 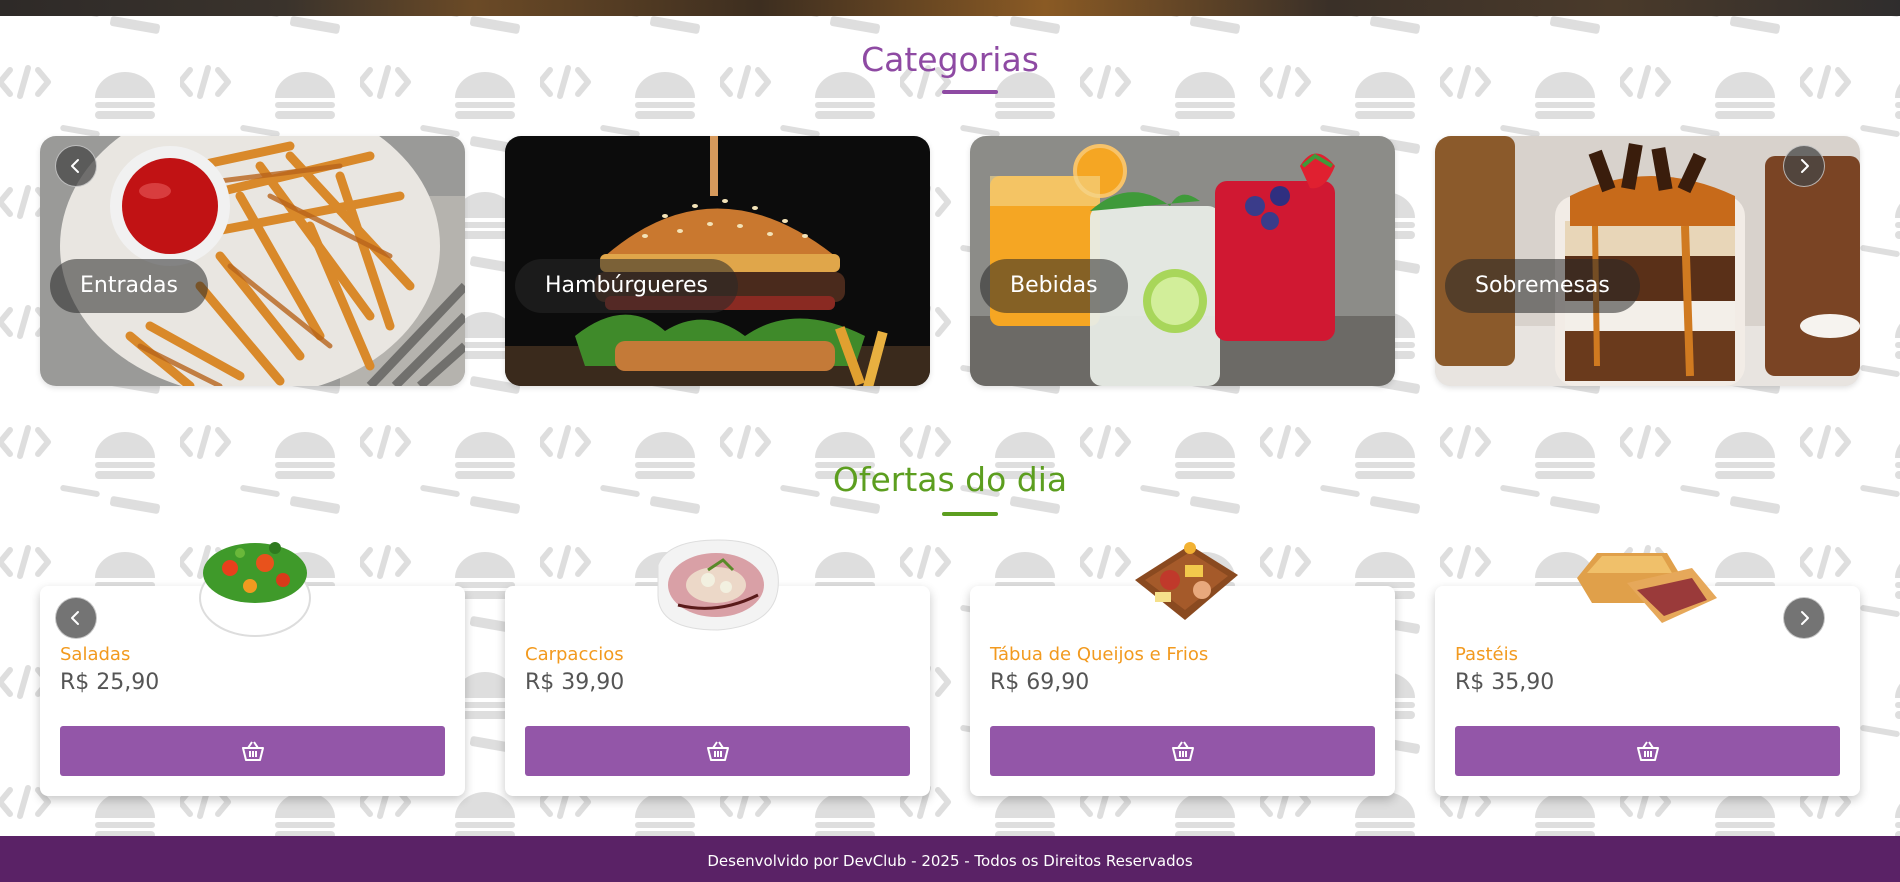 What do you see at coordinates (95, 654) in the screenshot?
I see `offer-name: Saladas` at bounding box center [95, 654].